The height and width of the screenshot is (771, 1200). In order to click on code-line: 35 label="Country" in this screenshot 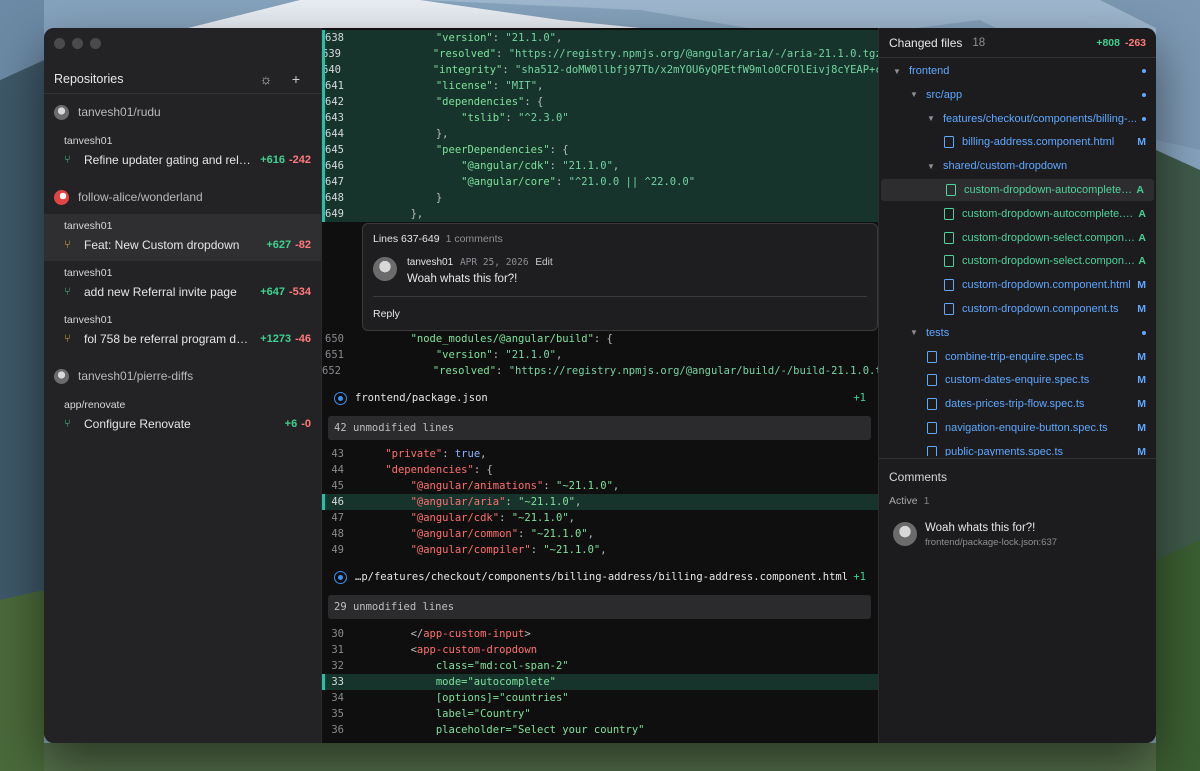, I will do `click(600, 714)`.